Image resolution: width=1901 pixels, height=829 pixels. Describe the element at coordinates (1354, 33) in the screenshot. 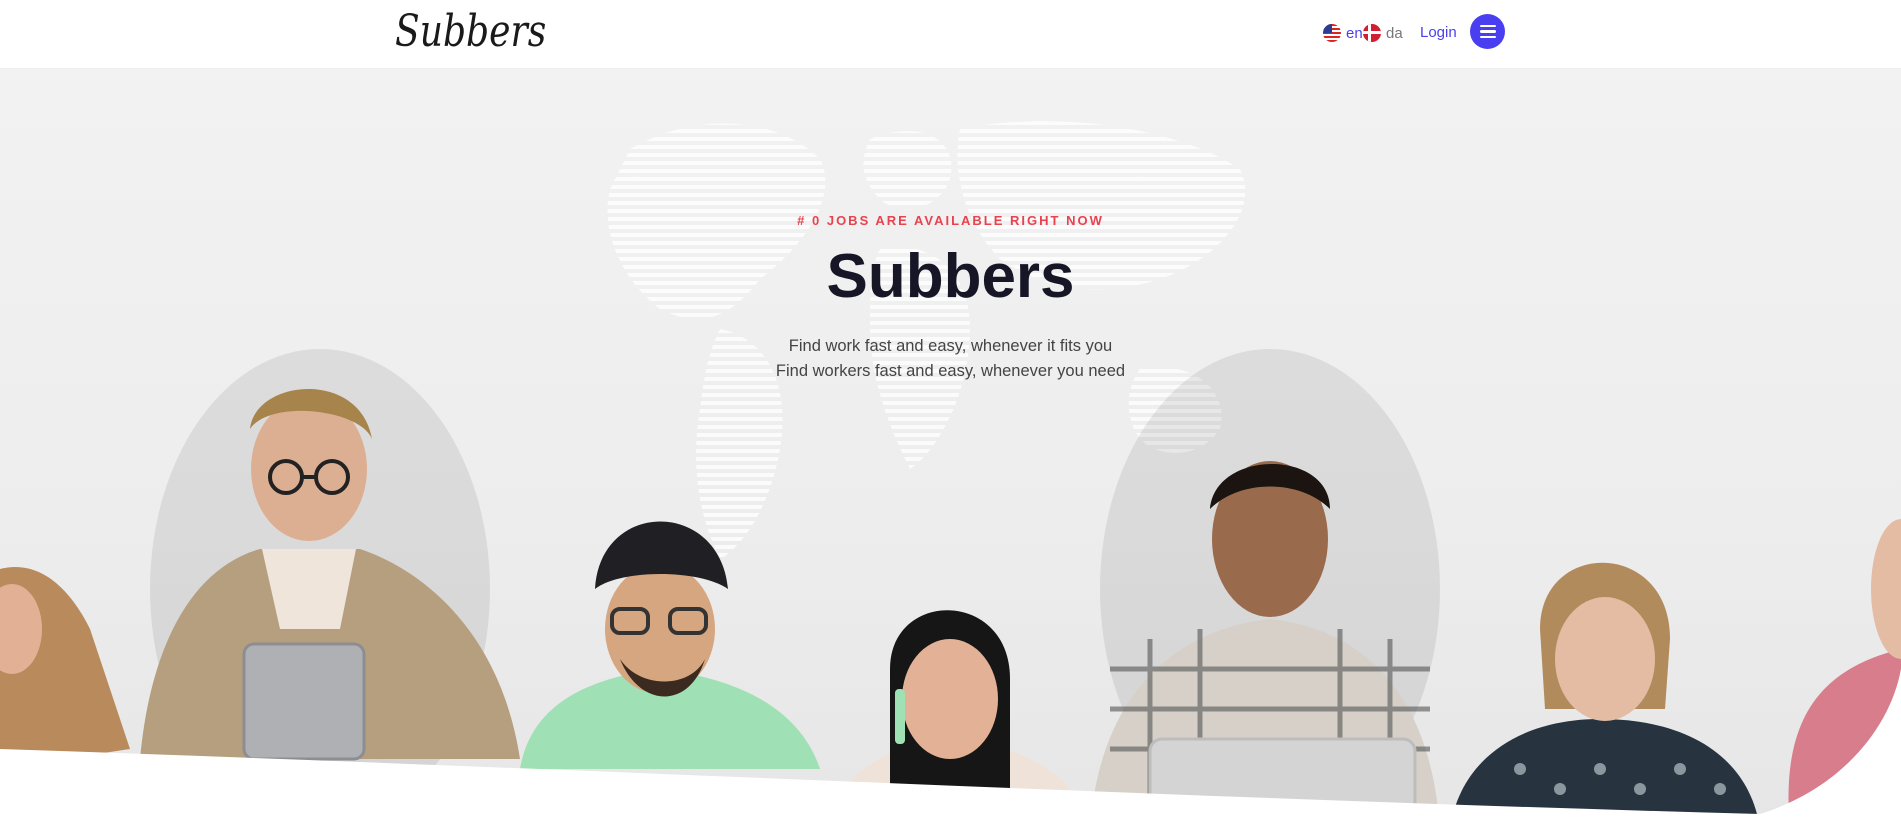

I see `language-en-label: en` at that location.